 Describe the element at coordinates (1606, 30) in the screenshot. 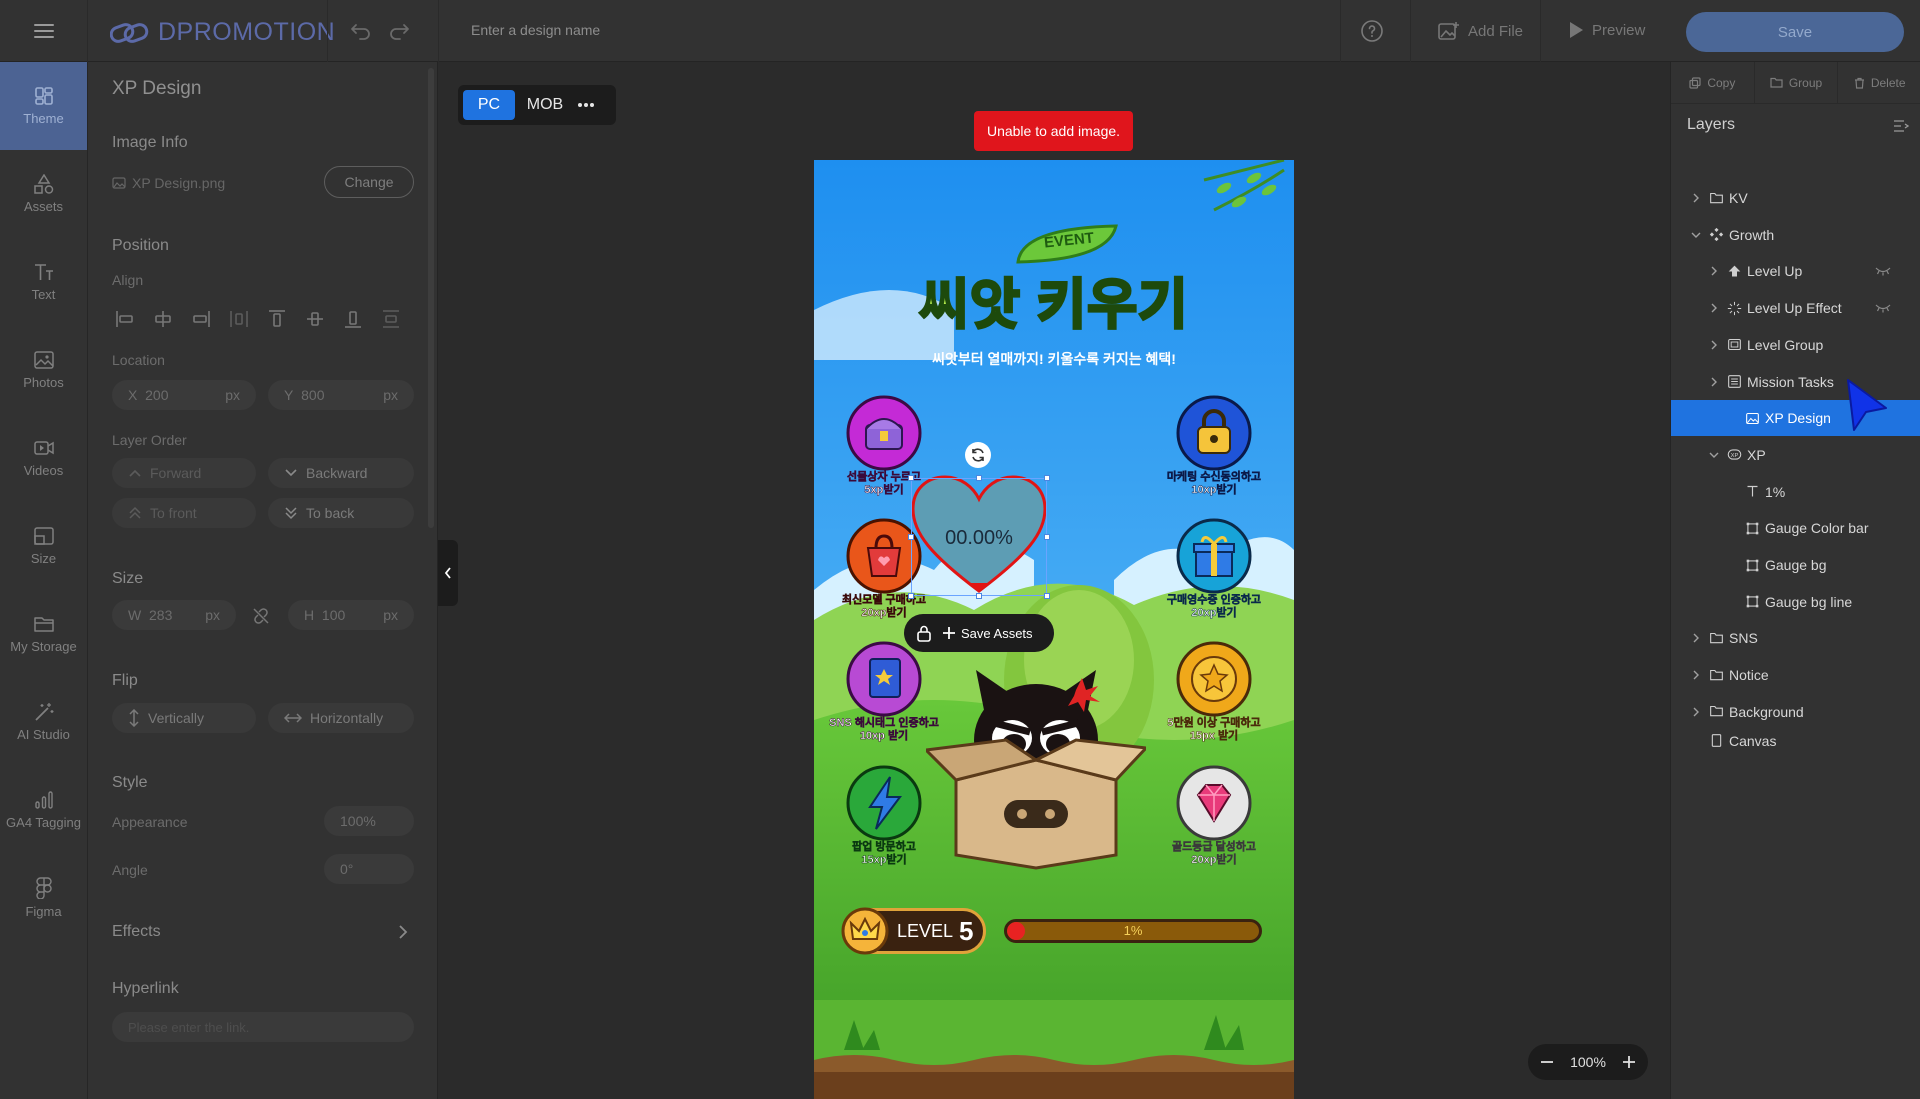

I see `preview-button: Preview` at that location.